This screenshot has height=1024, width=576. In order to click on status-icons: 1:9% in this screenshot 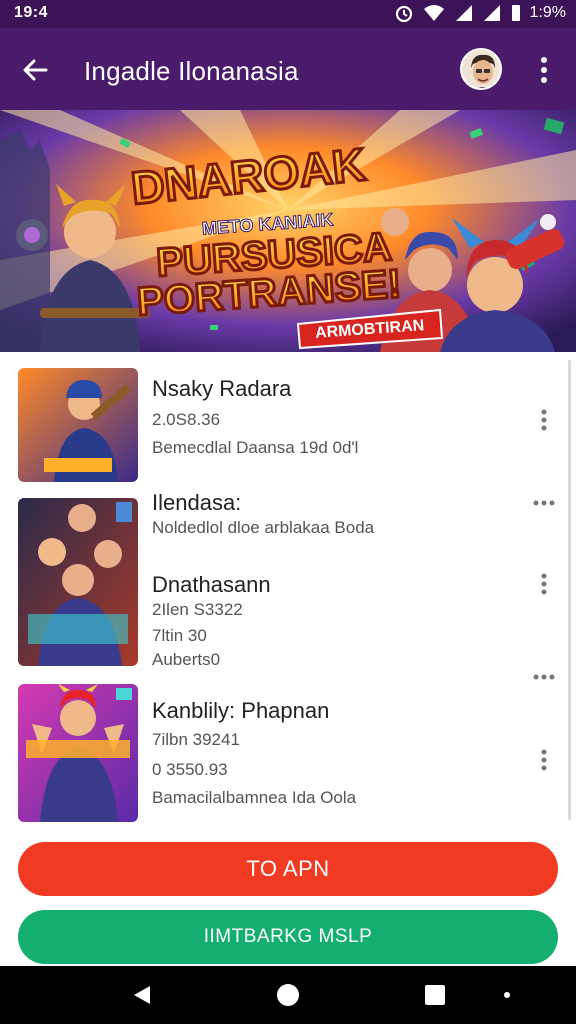, I will do `click(480, 13)`.